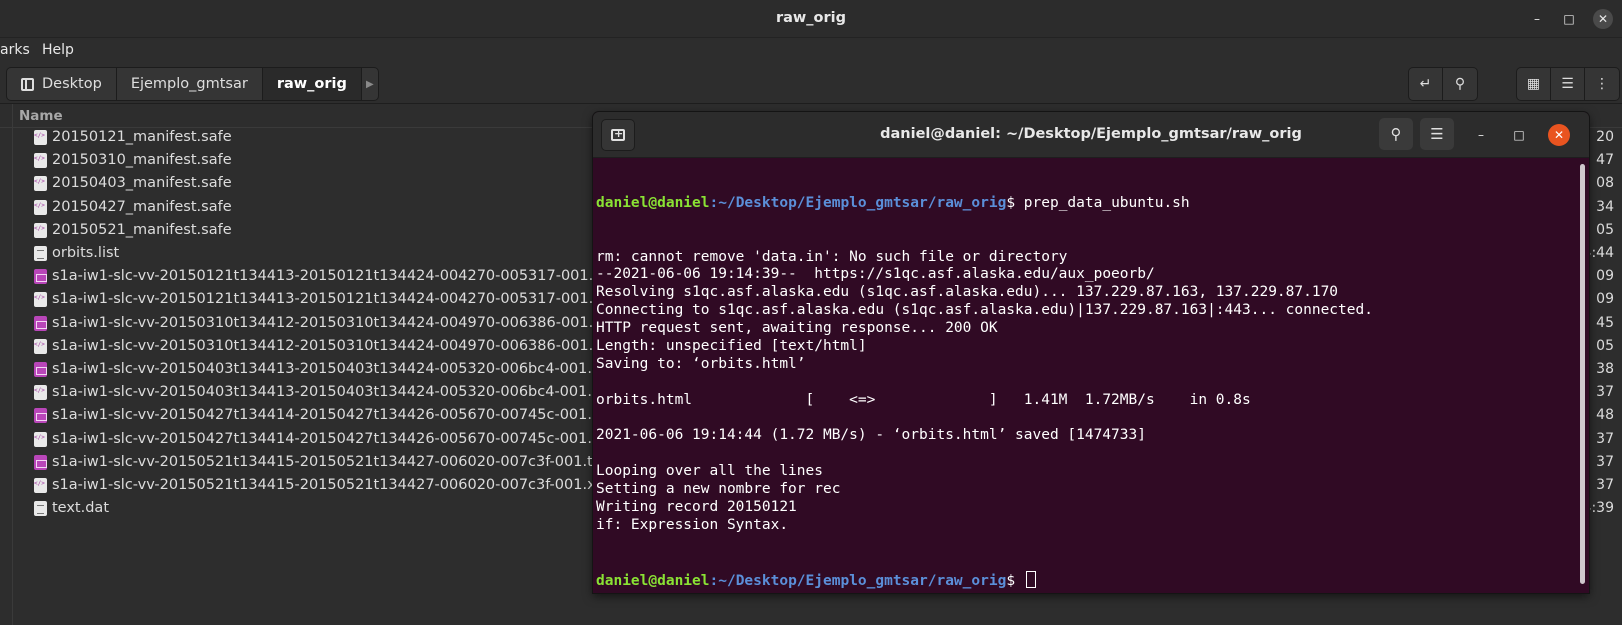  What do you see at coordinates (1519, 135) in the screenshot?
I see `terminal-maximize-button: □` at bounding box center [1519, 135].